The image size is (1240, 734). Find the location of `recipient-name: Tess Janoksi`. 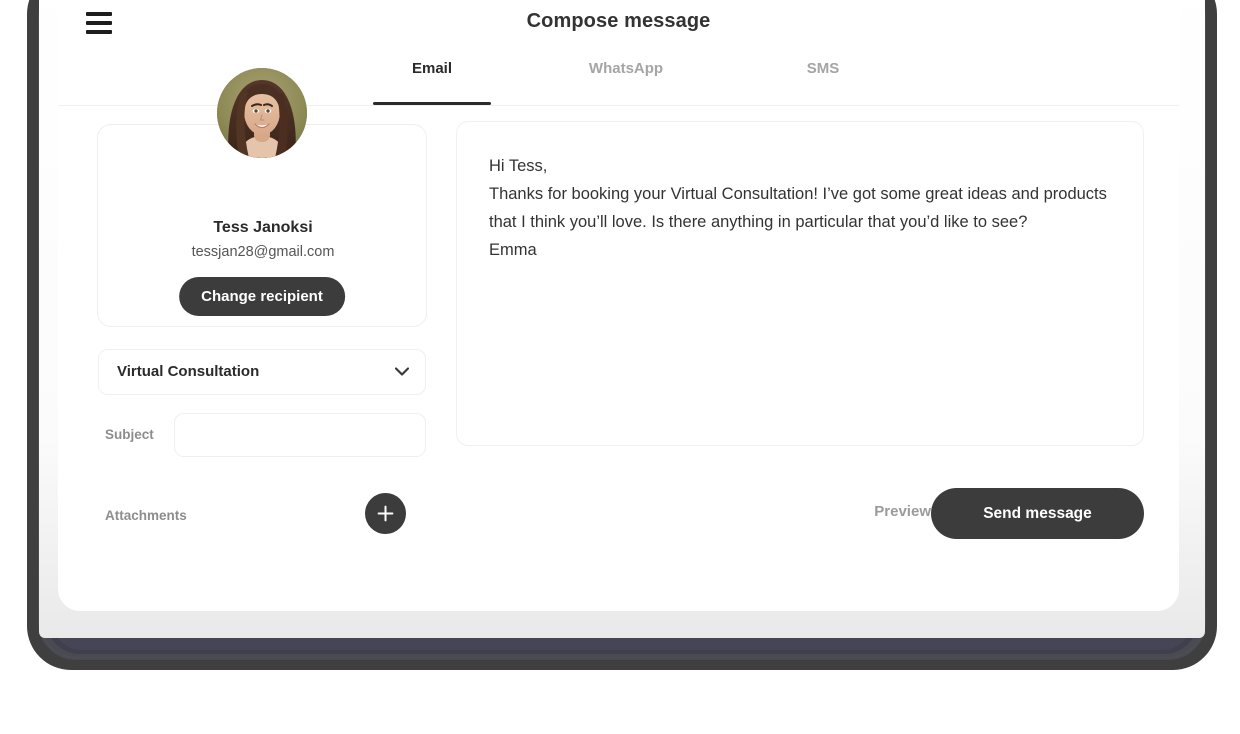

recipient-name: Tess Janoksi is located at coordinates (263, 227).